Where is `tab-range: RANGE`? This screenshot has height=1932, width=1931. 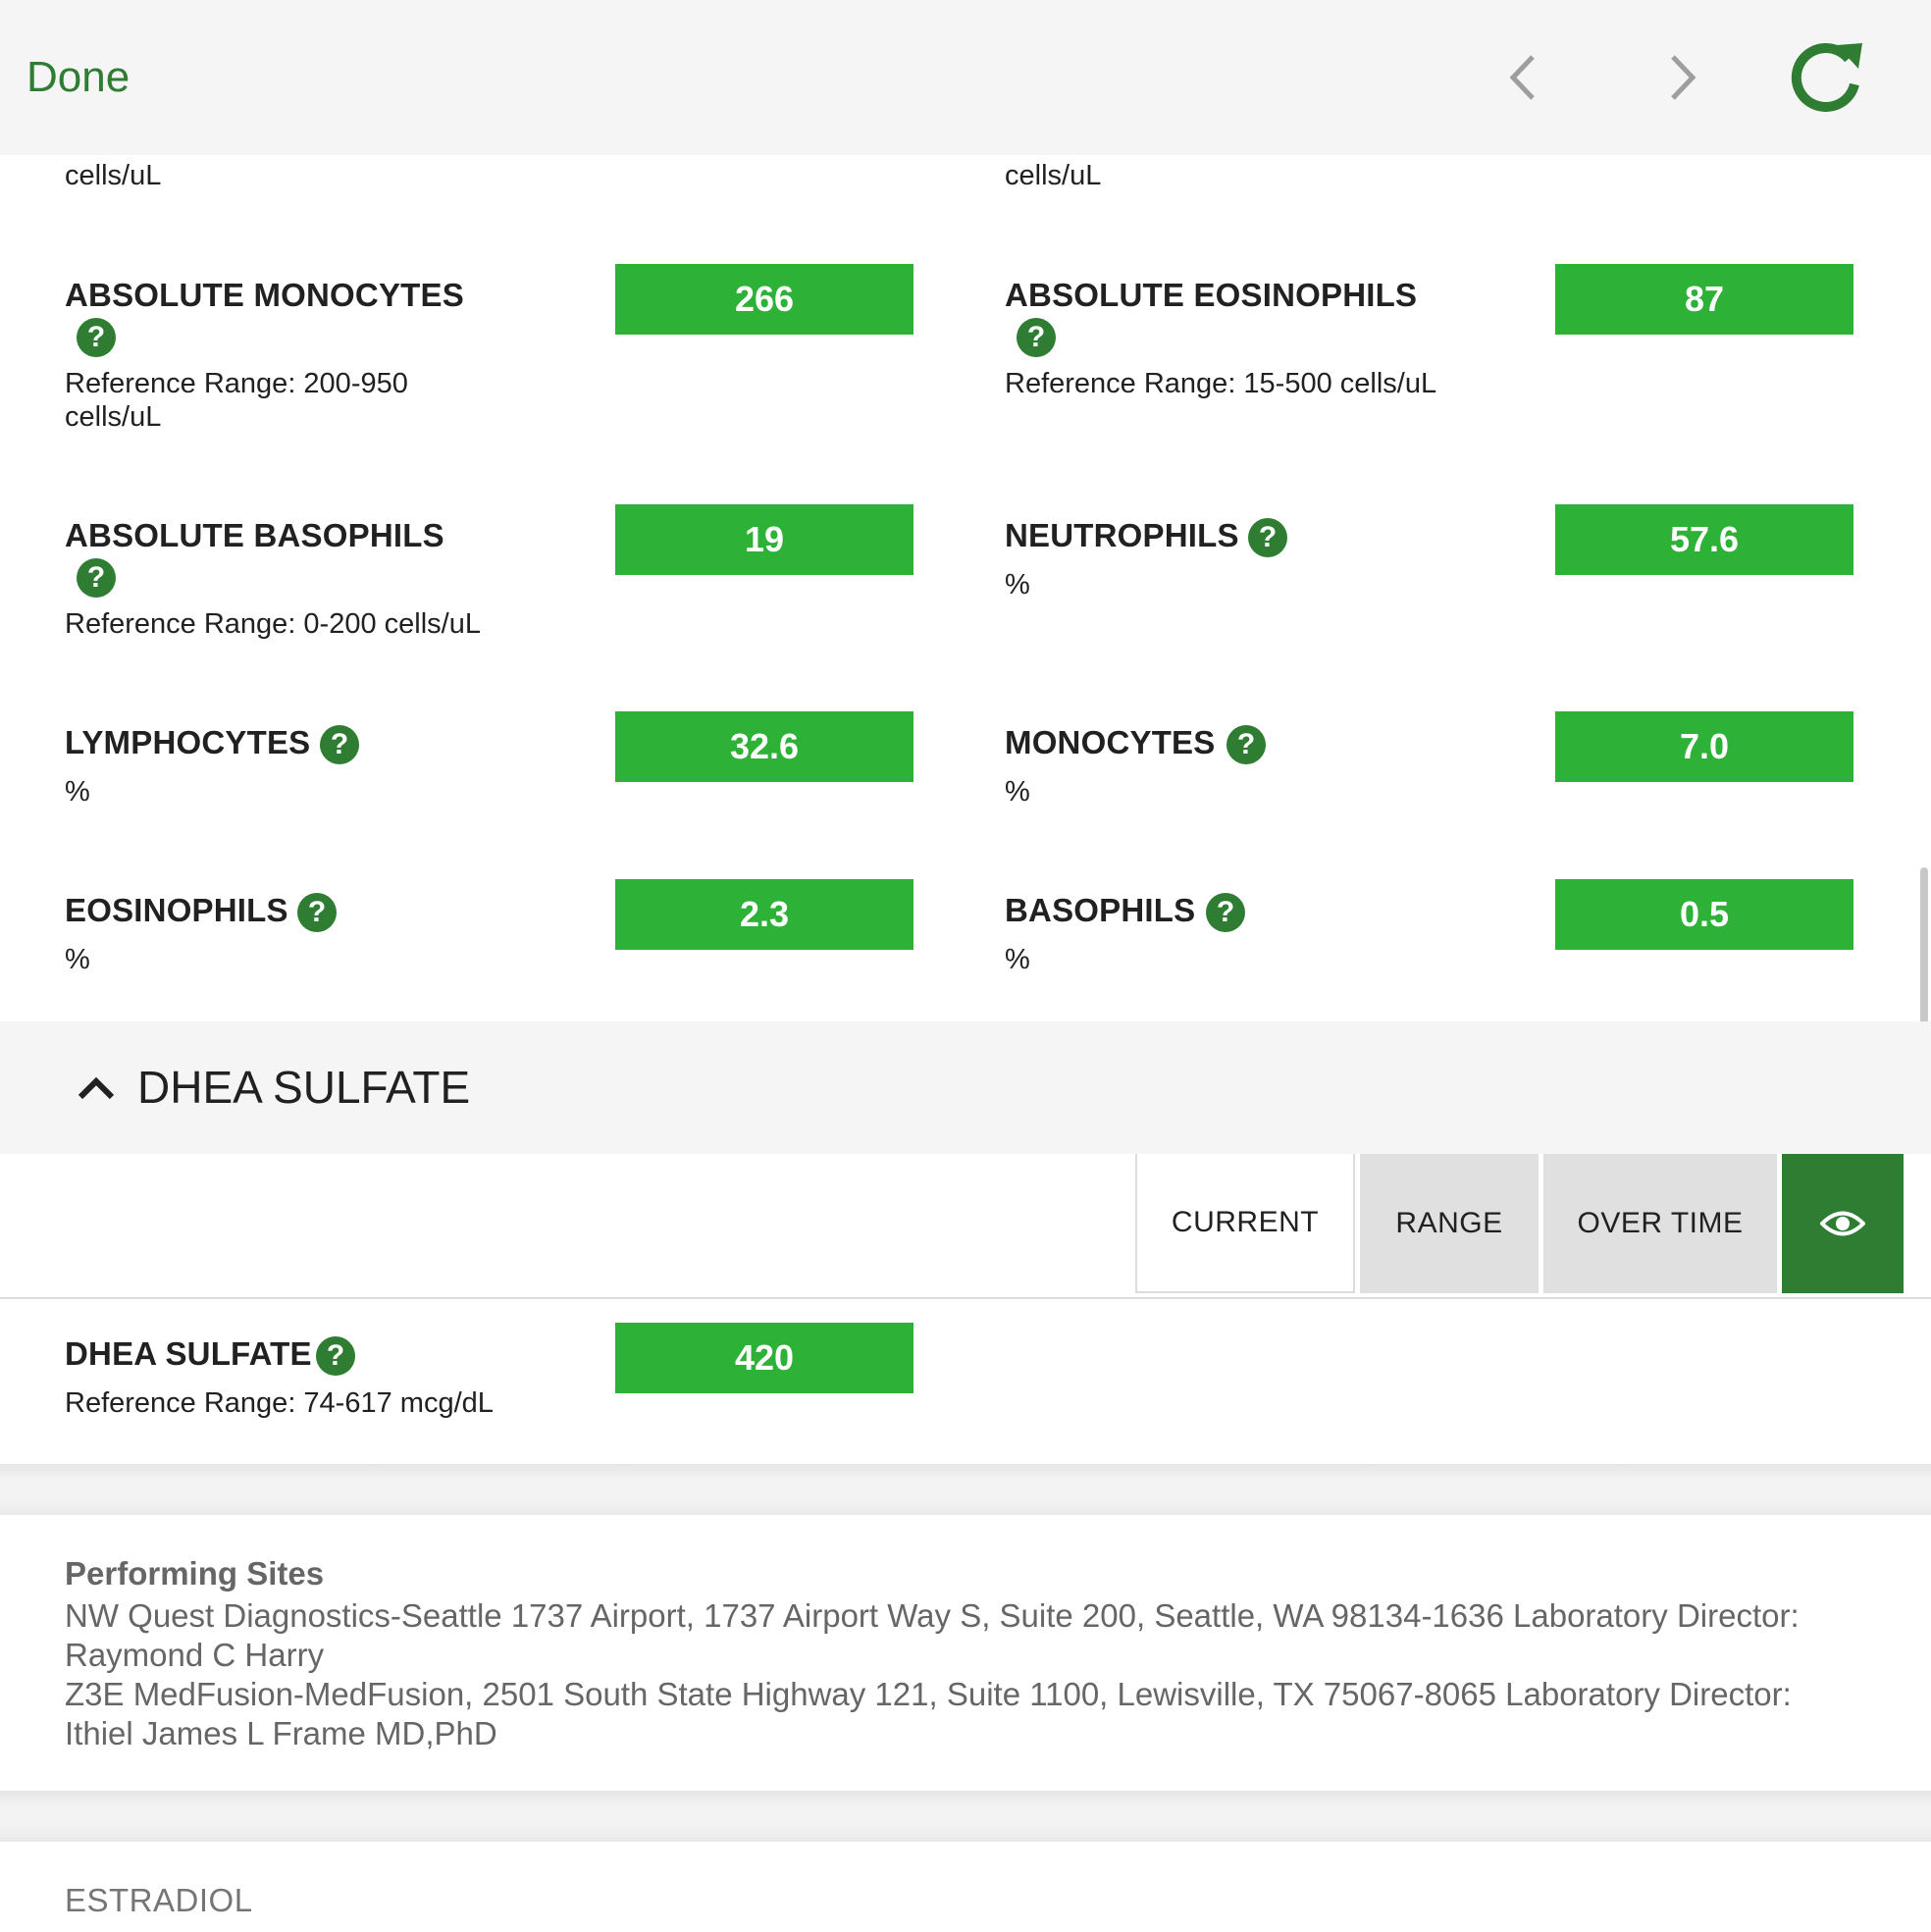 tab-range: RANGE is located at coordinates (1449, 1223).